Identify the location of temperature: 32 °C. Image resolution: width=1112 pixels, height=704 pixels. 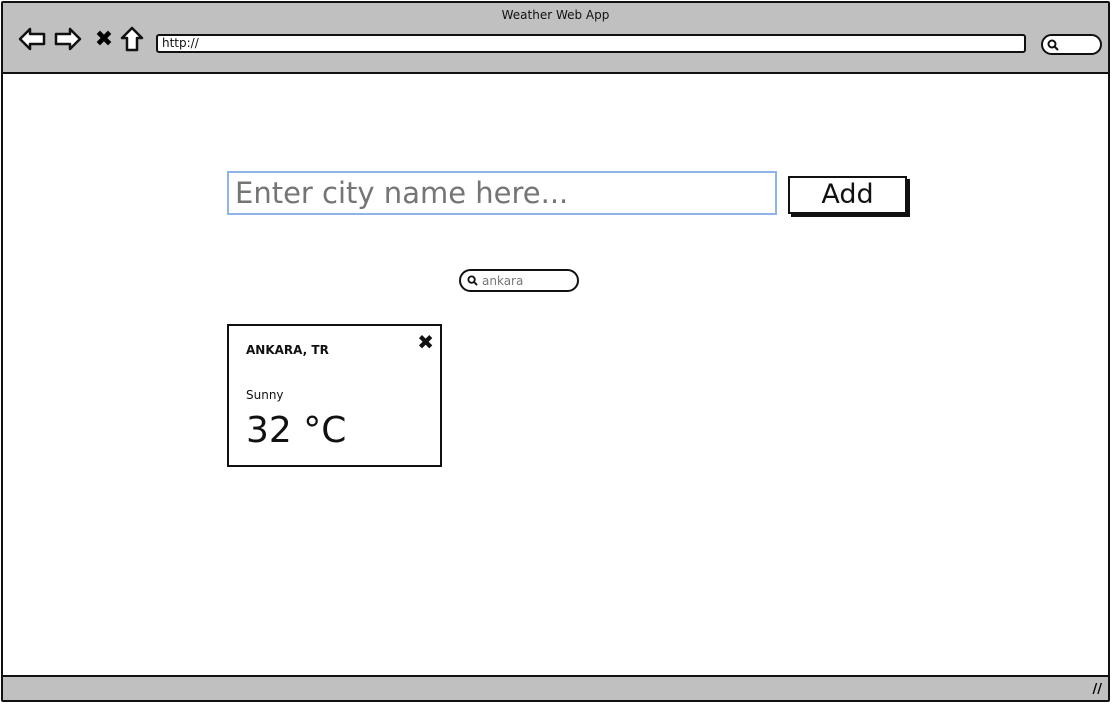
(296, 430).